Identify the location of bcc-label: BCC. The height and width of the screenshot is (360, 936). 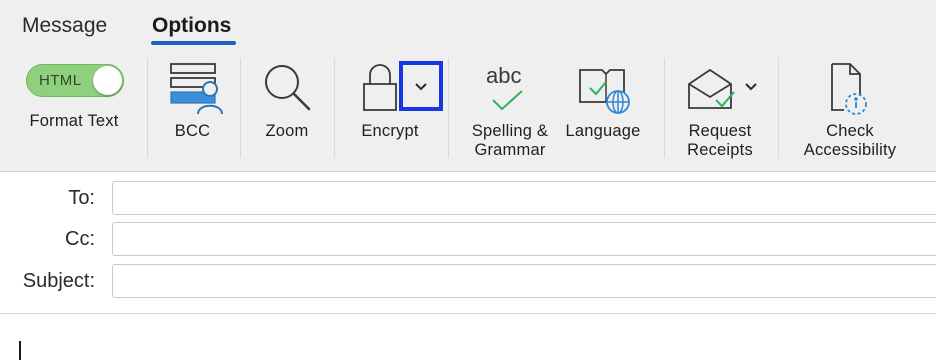
(192, 131).